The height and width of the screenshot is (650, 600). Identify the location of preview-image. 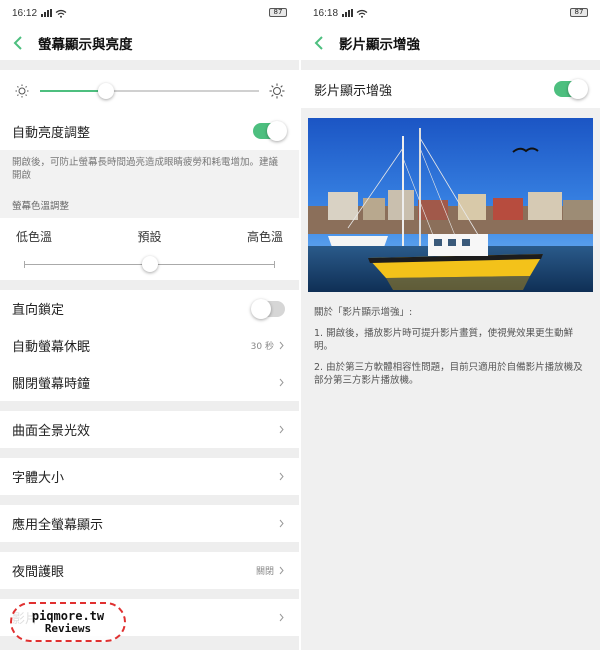
(450, 205).